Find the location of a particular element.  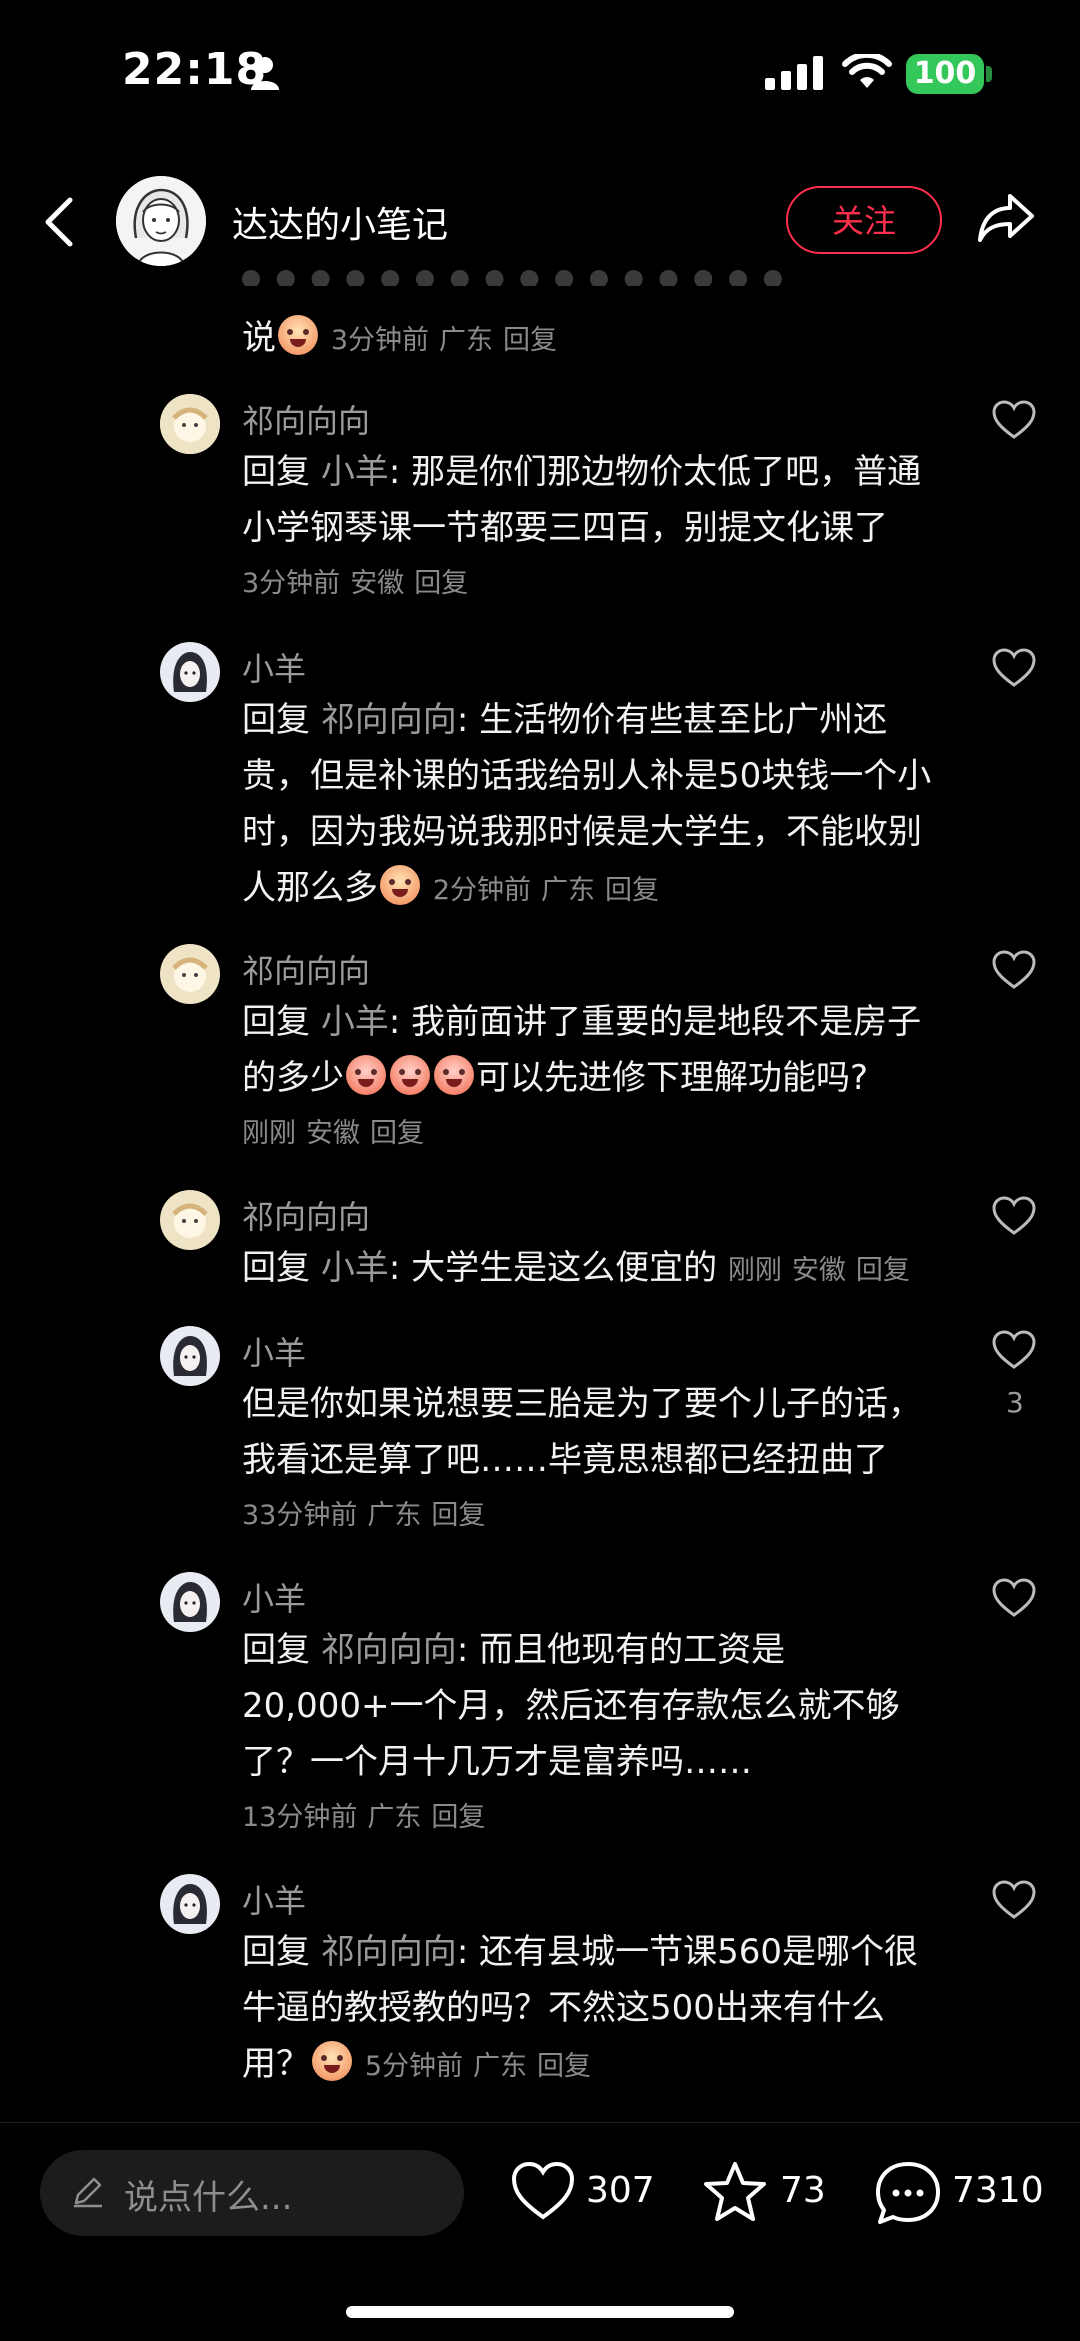

girl-sketch-icon is located at coordinates (161, 221).